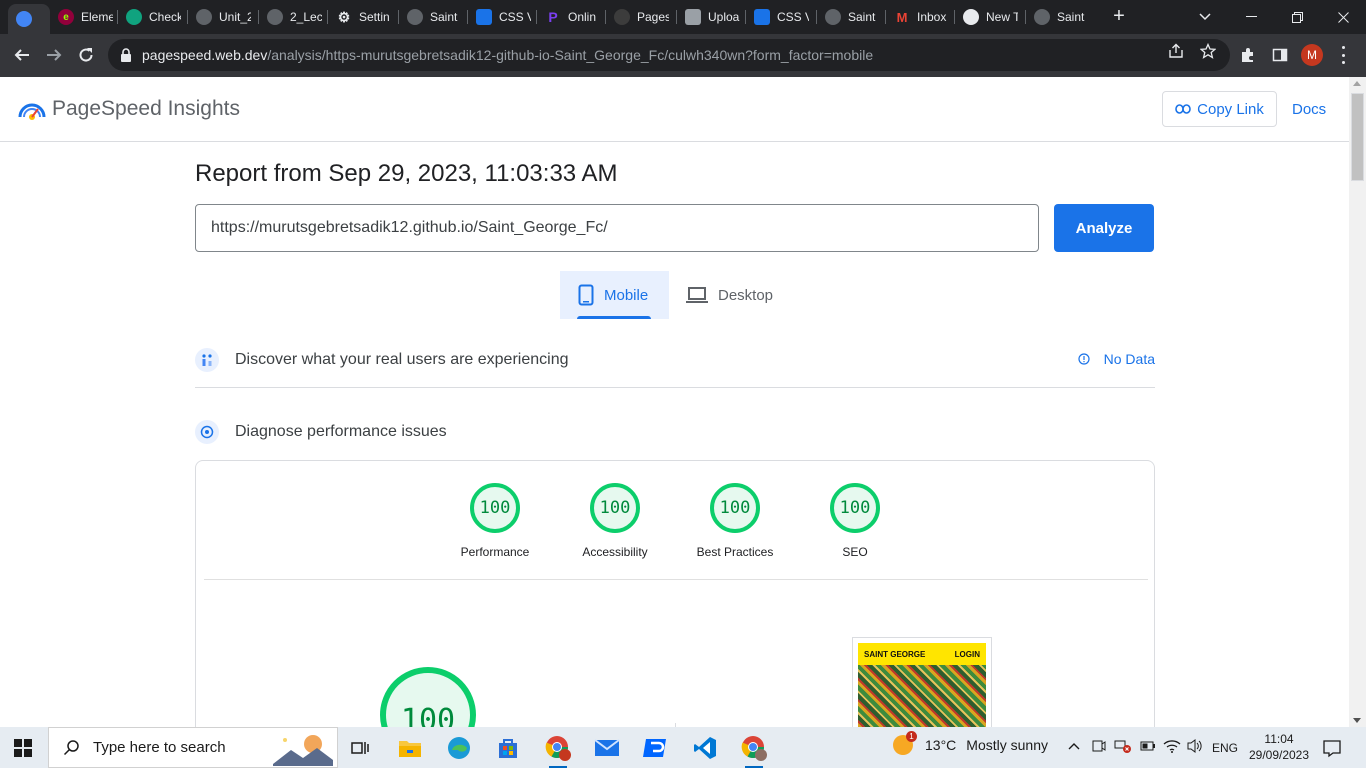 This screenshot has width=1366, height=768. Describe the element at coordinates (741, 295) in the screenshot. I see `tab-desktop: Desktop` at that location.